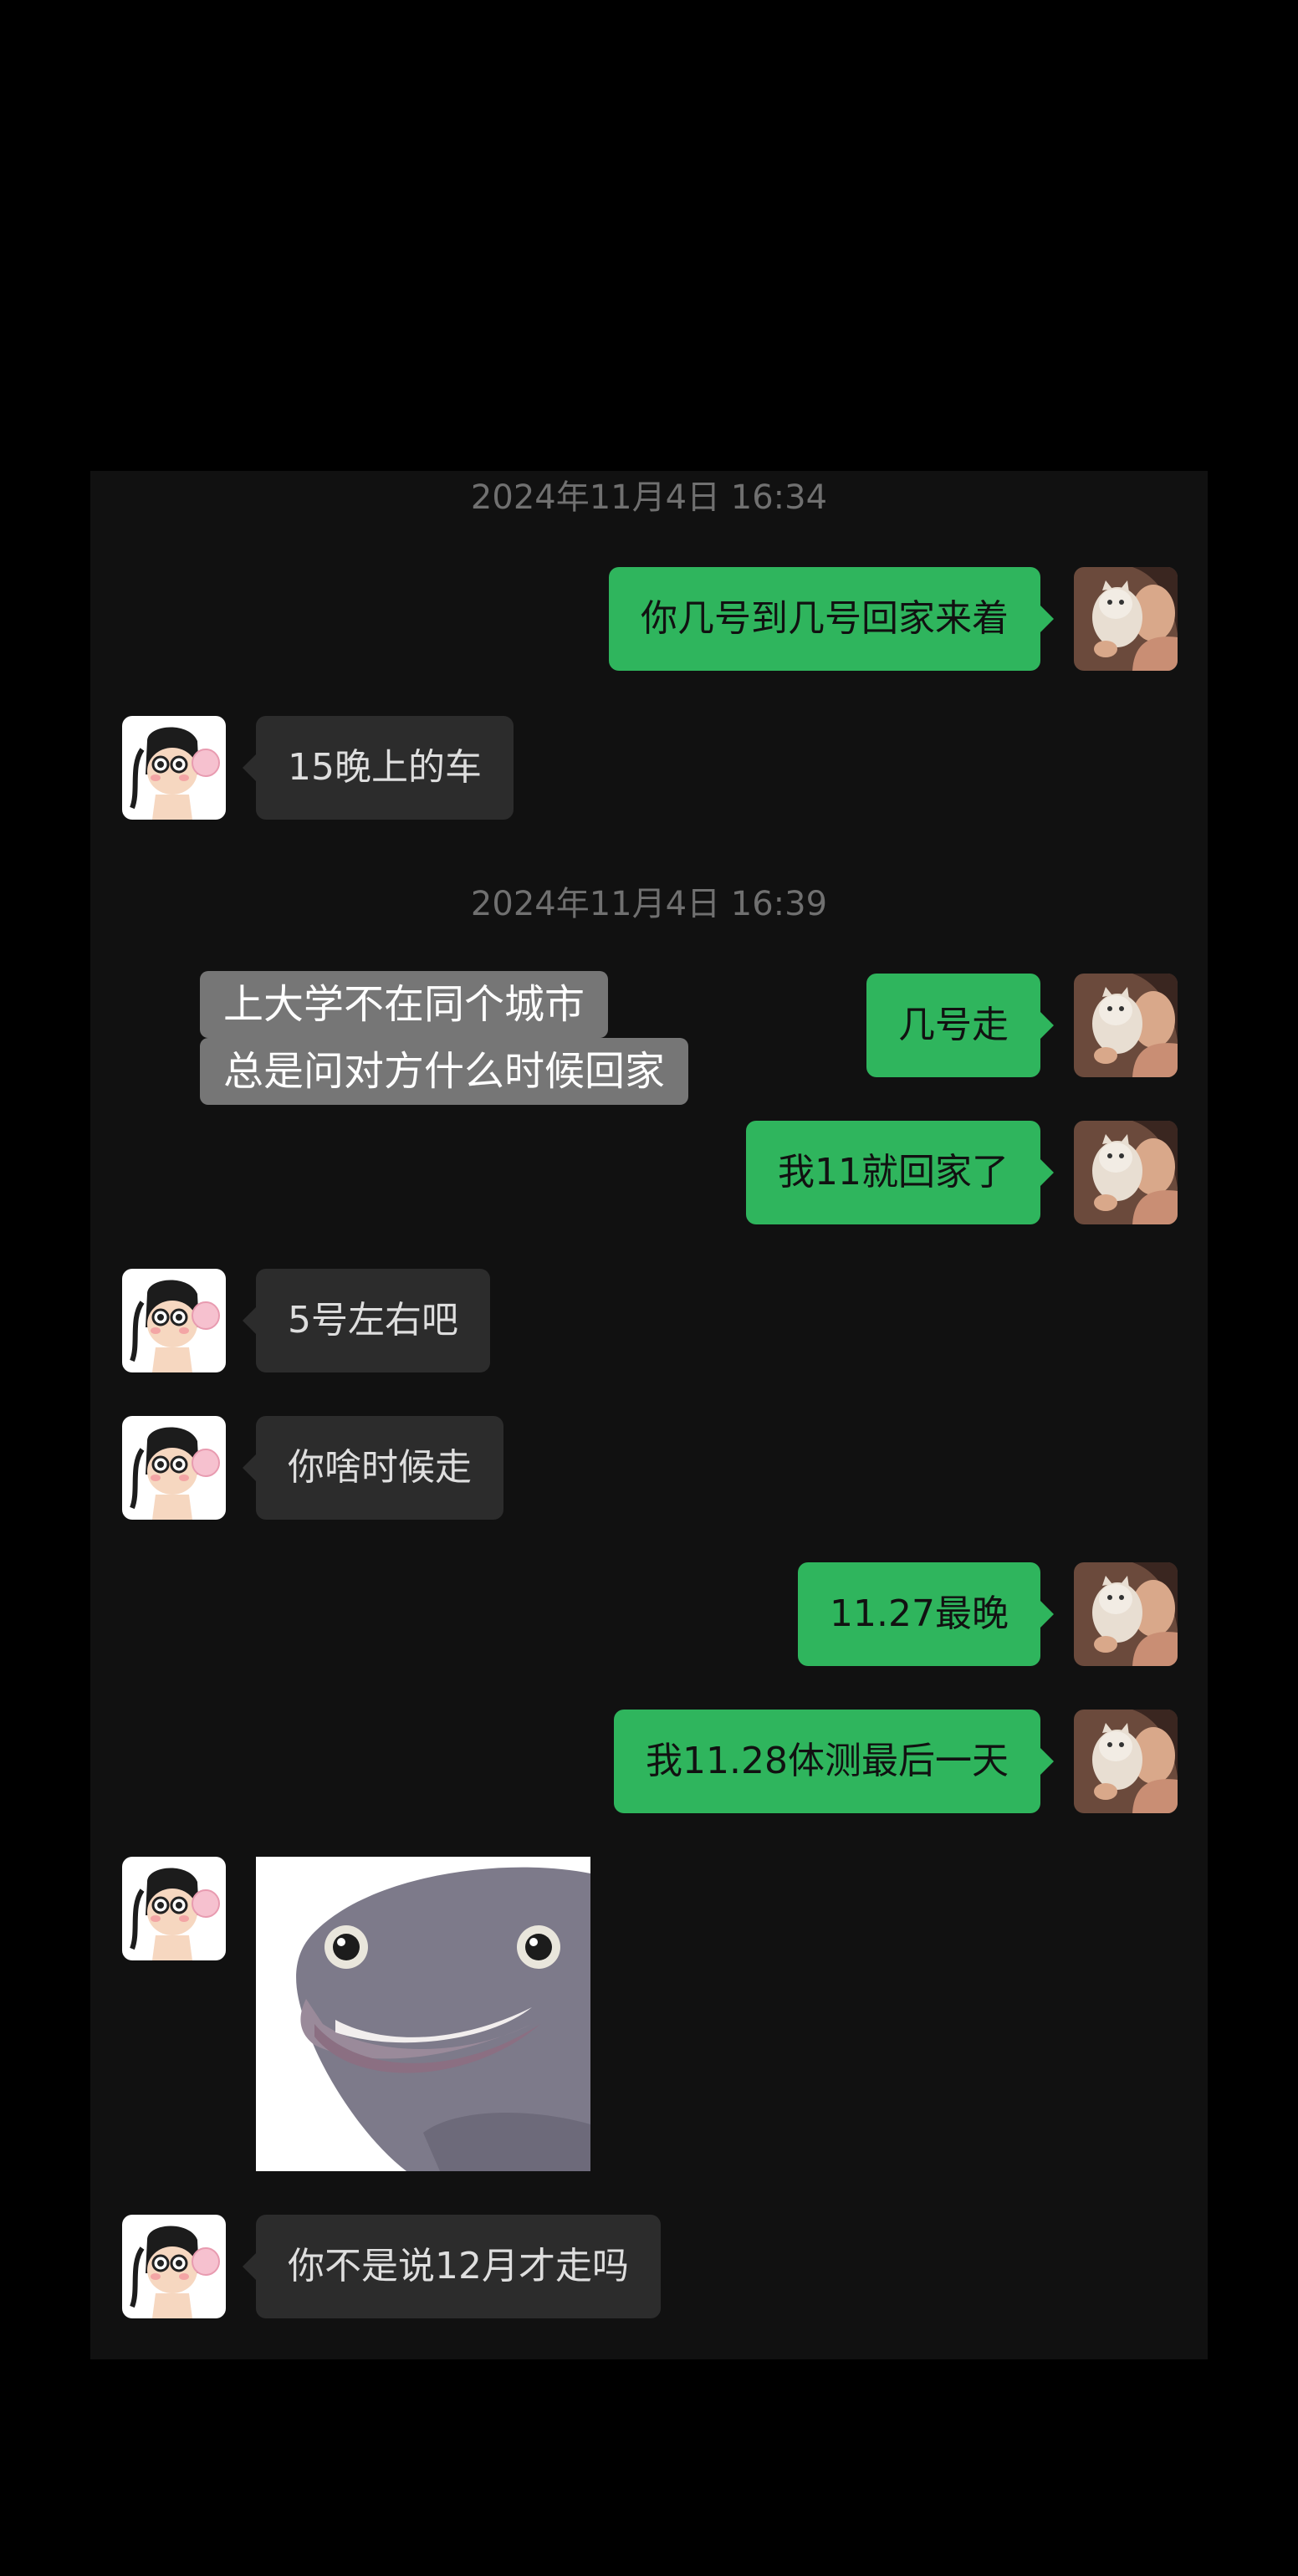 This screenshot has height=2576, width=1298. What do you see at coordinates (649, 904) in the screenshot?
I see `timestamp: 2024年11月4日 16:39` at bounding box center [649, 904].